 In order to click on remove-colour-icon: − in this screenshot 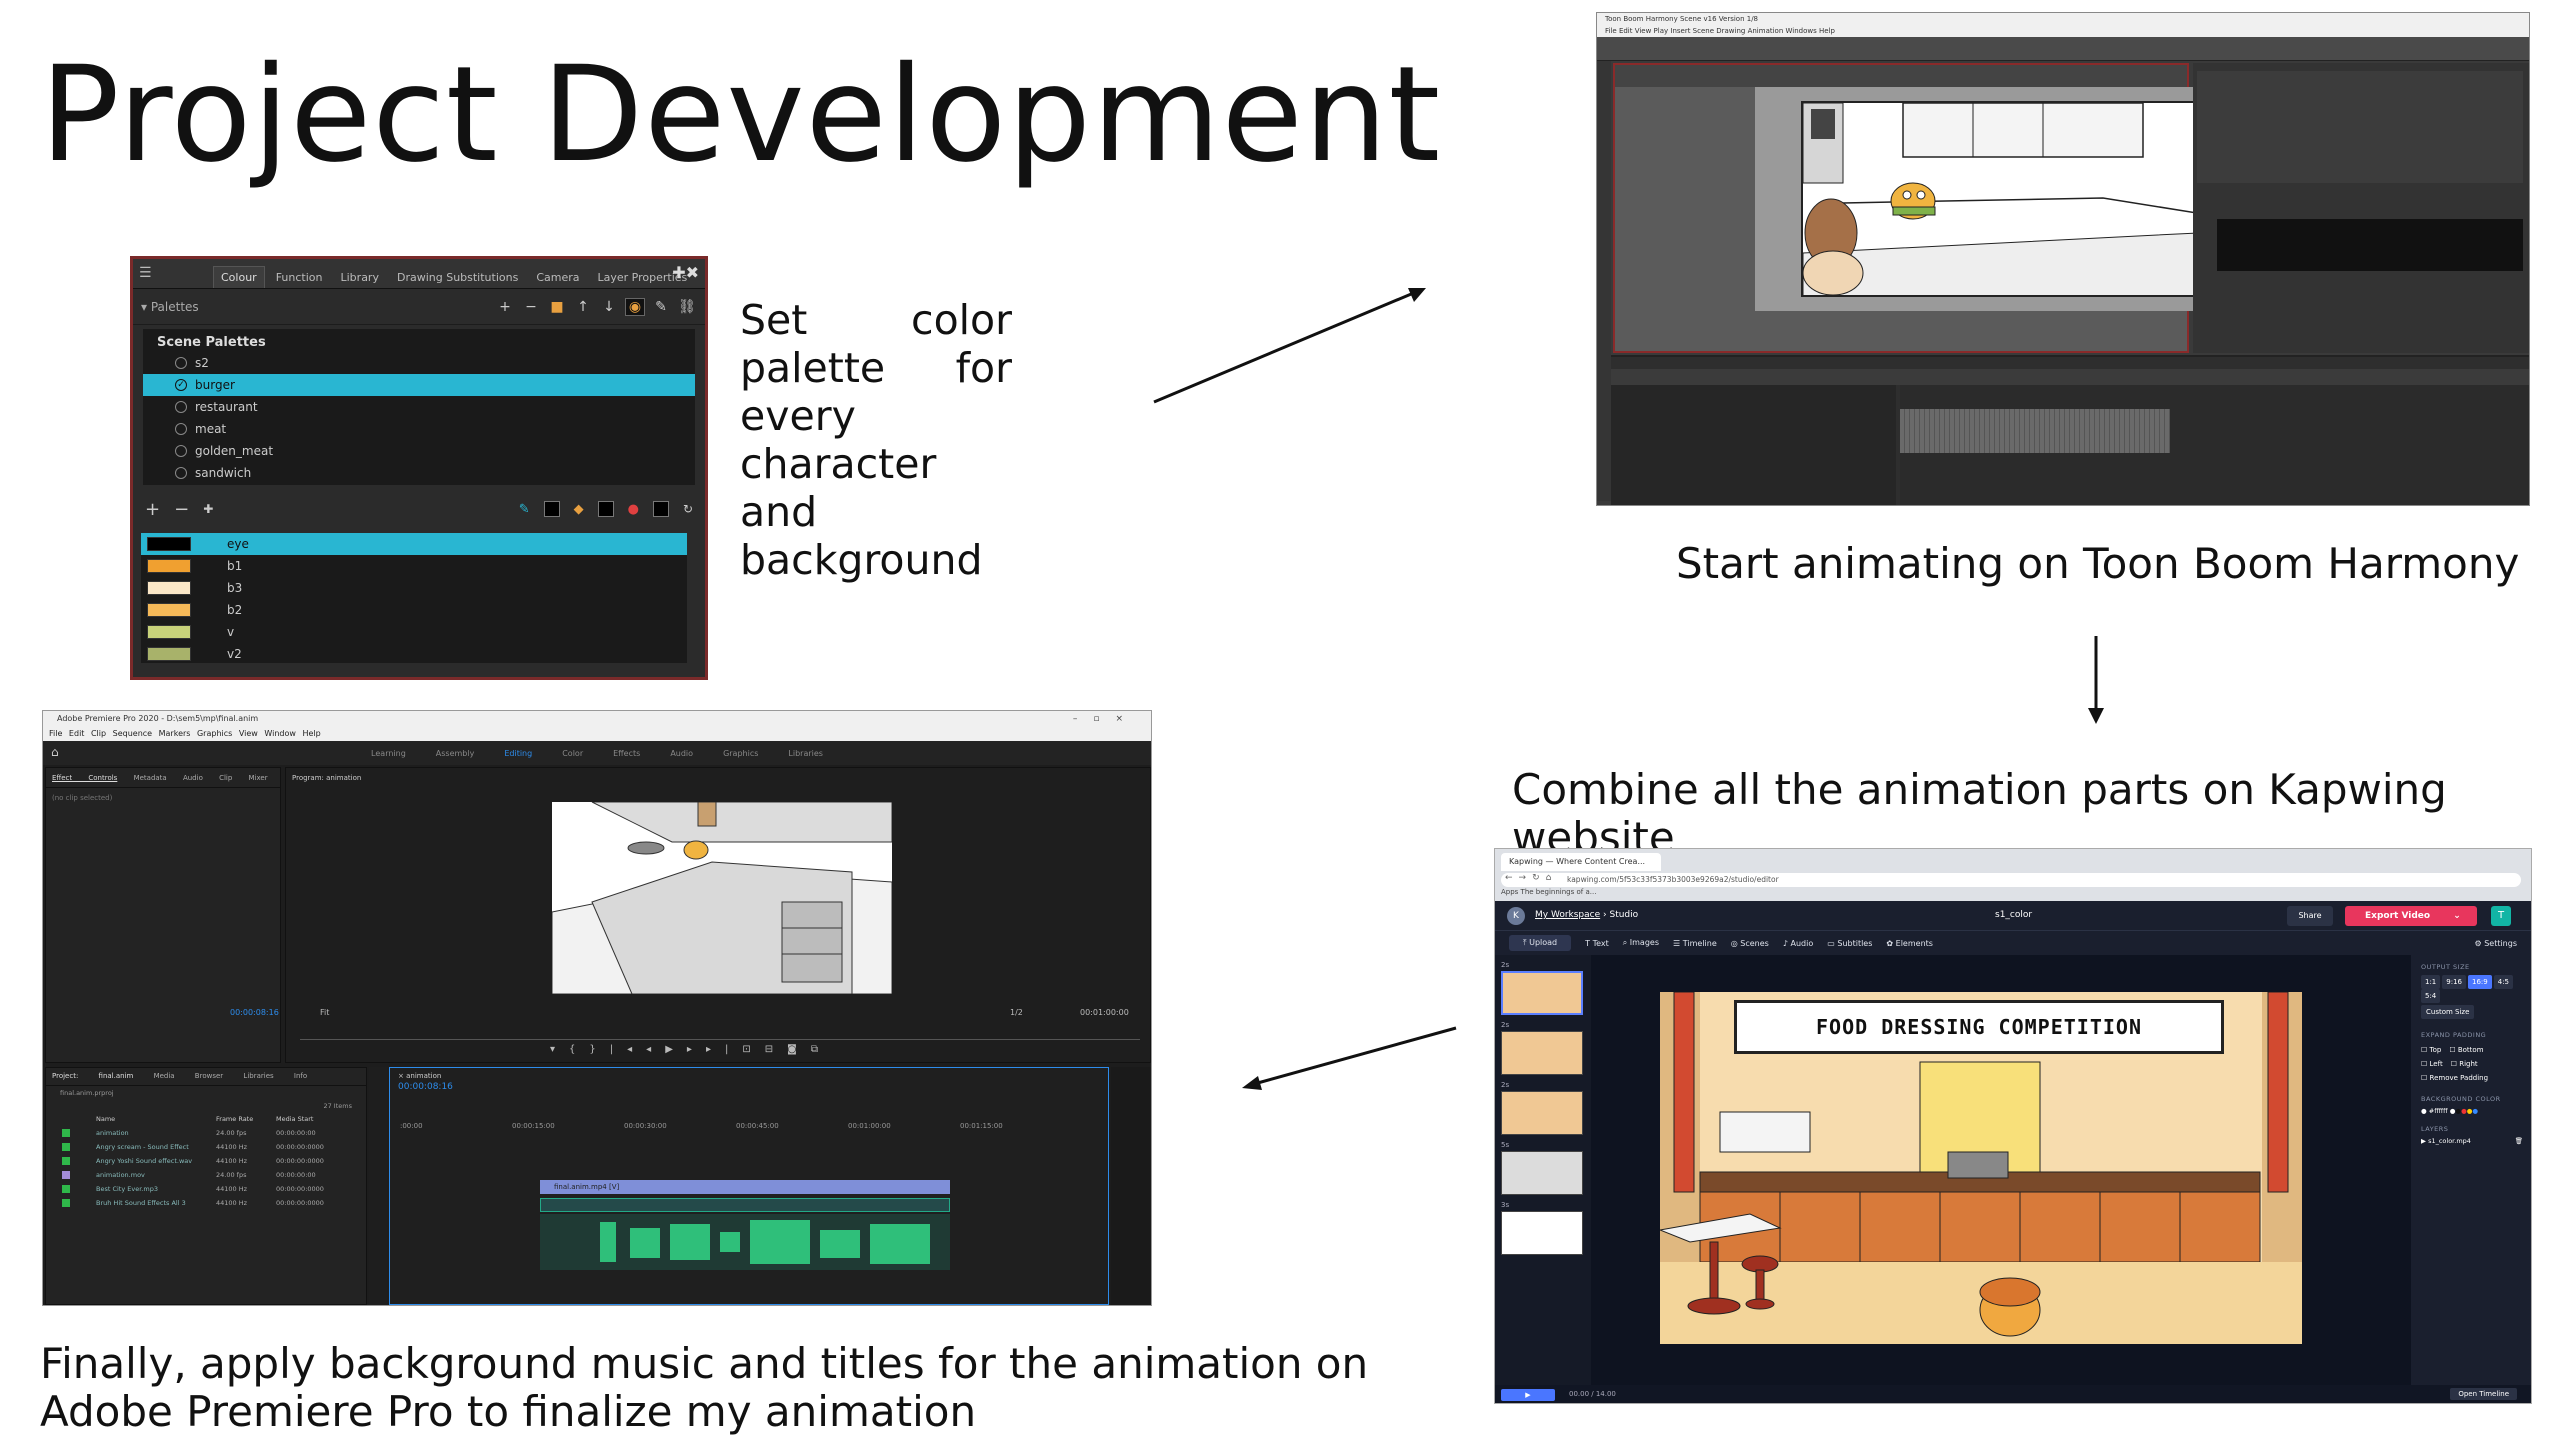, I will do `click(181, 509)`.